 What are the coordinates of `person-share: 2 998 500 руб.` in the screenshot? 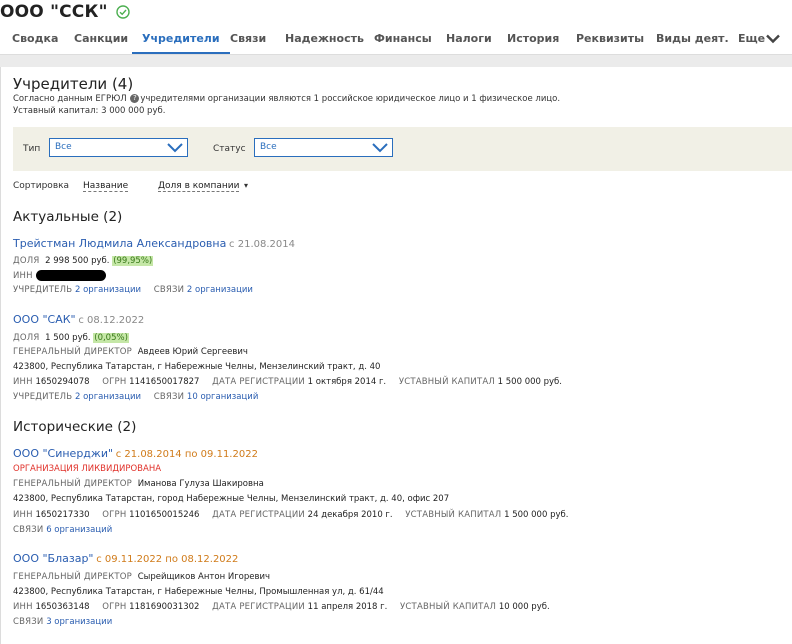 It's located at (77, 261).